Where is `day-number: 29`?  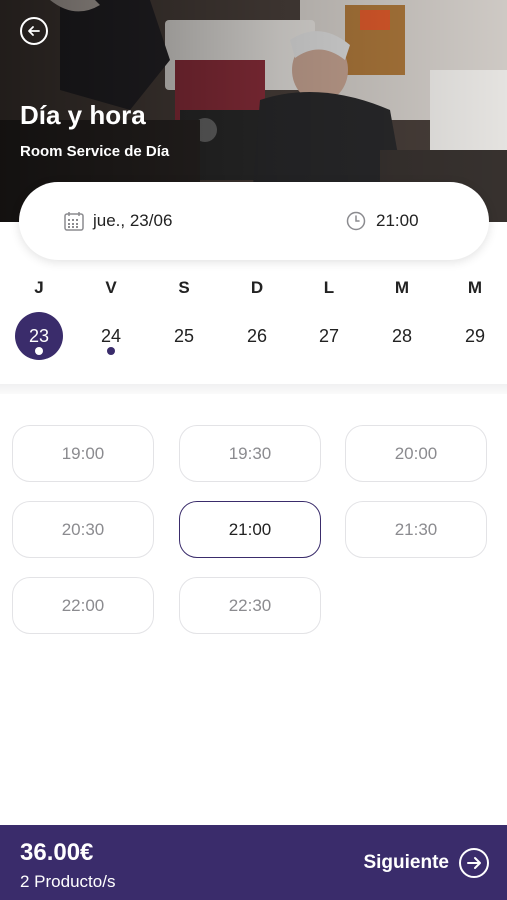 day-number: 29 is located at coordinates (475, 336).